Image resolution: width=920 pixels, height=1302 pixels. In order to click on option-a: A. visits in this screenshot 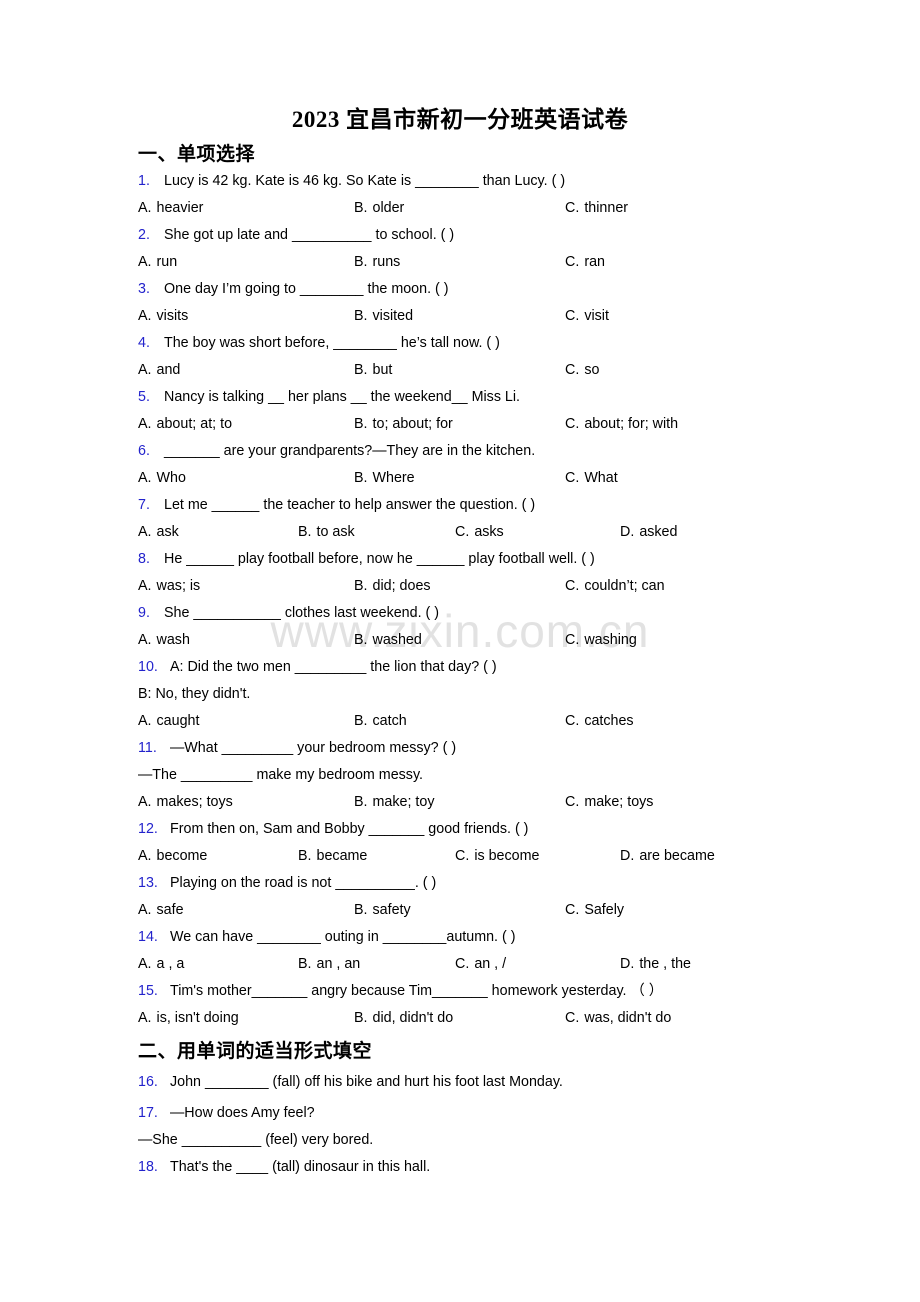, I will do `click(163, 316)`.